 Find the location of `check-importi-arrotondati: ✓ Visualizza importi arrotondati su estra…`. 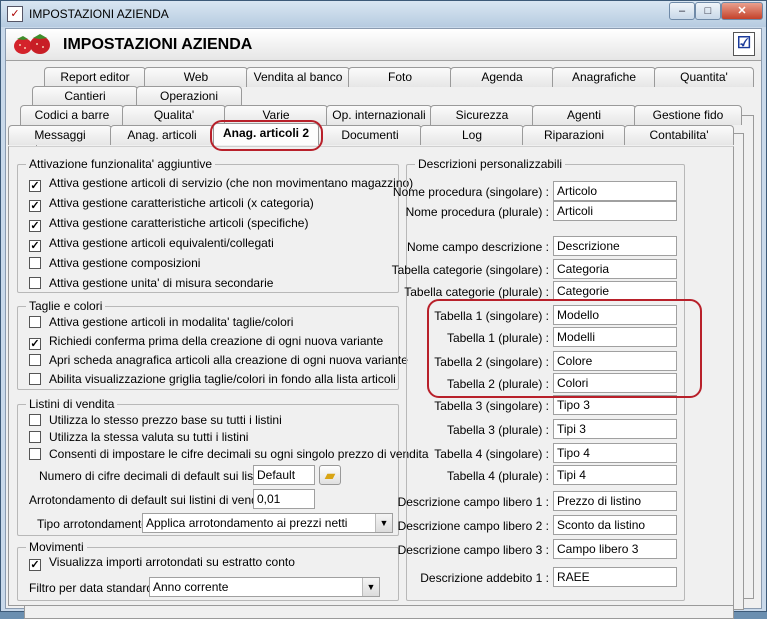

check-importi-arrotondati: ✓ Visualizza importi arrotondati su estra… is located at coordinates (162, 563).